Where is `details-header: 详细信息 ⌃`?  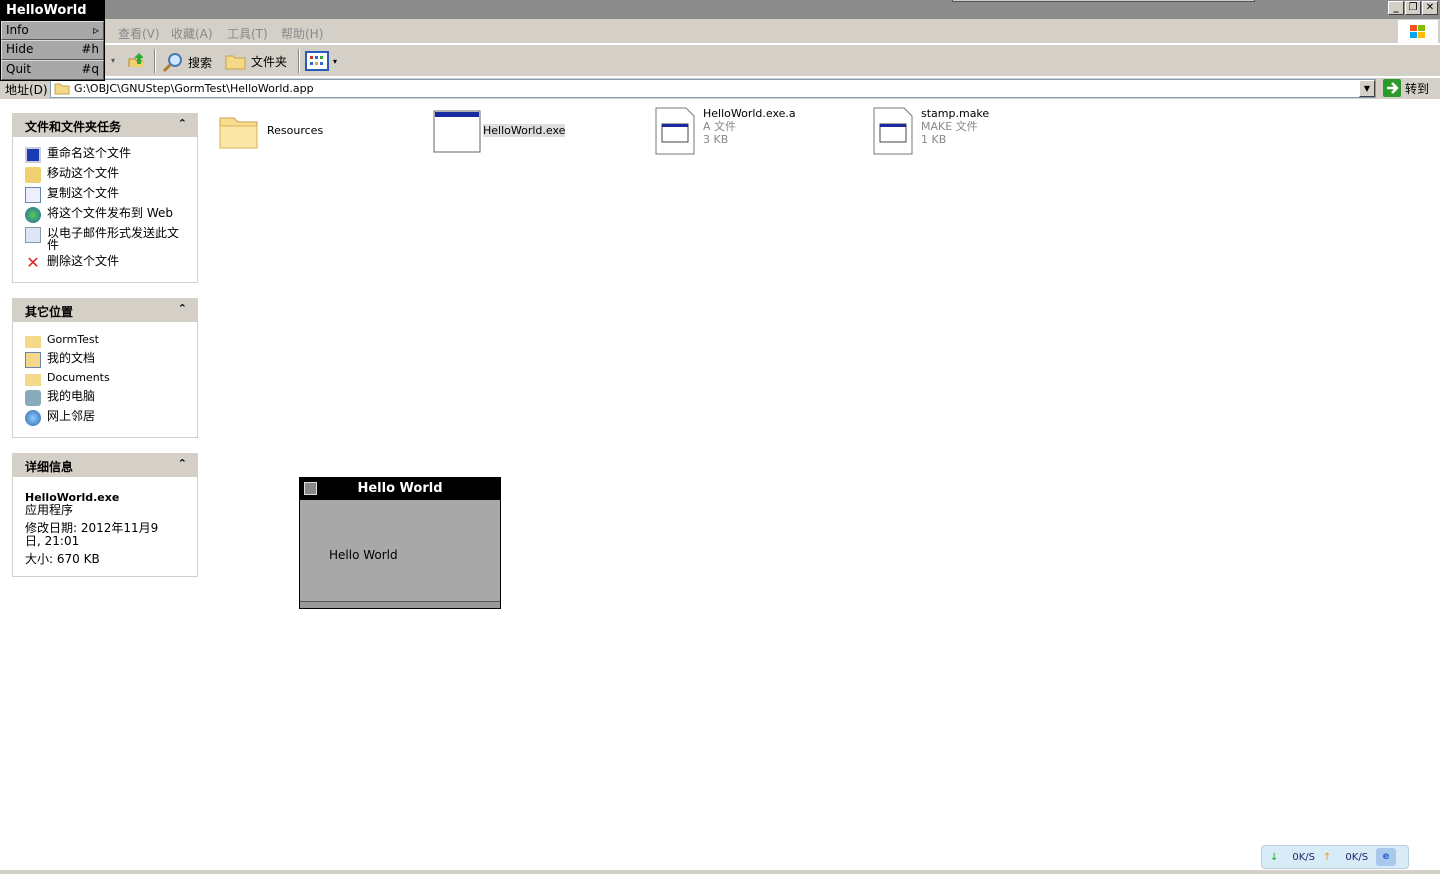
details-header: 详细信息 ⌃ is located at coordinates (105, 465).